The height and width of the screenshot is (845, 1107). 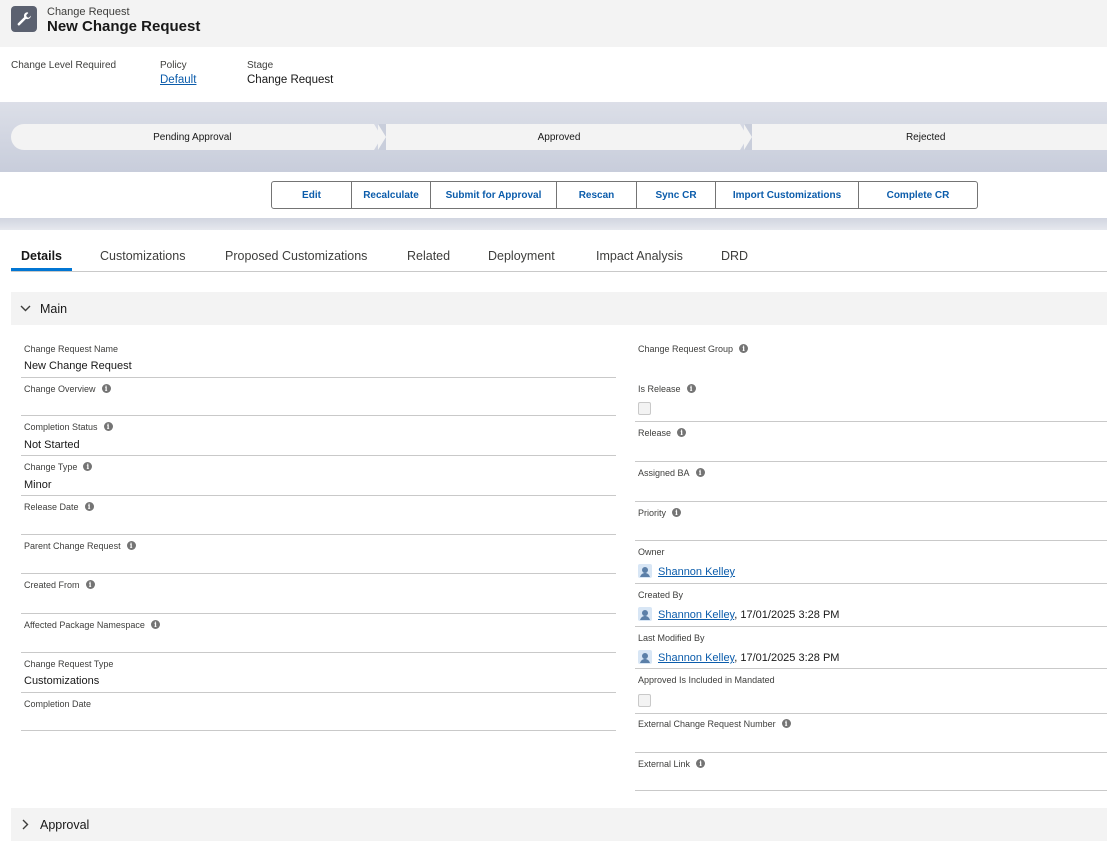 What do you see at coordinates (63, 65) in the screenshot?
I see `change-level-field: Change Level Required` at bounding box center [63, 65].